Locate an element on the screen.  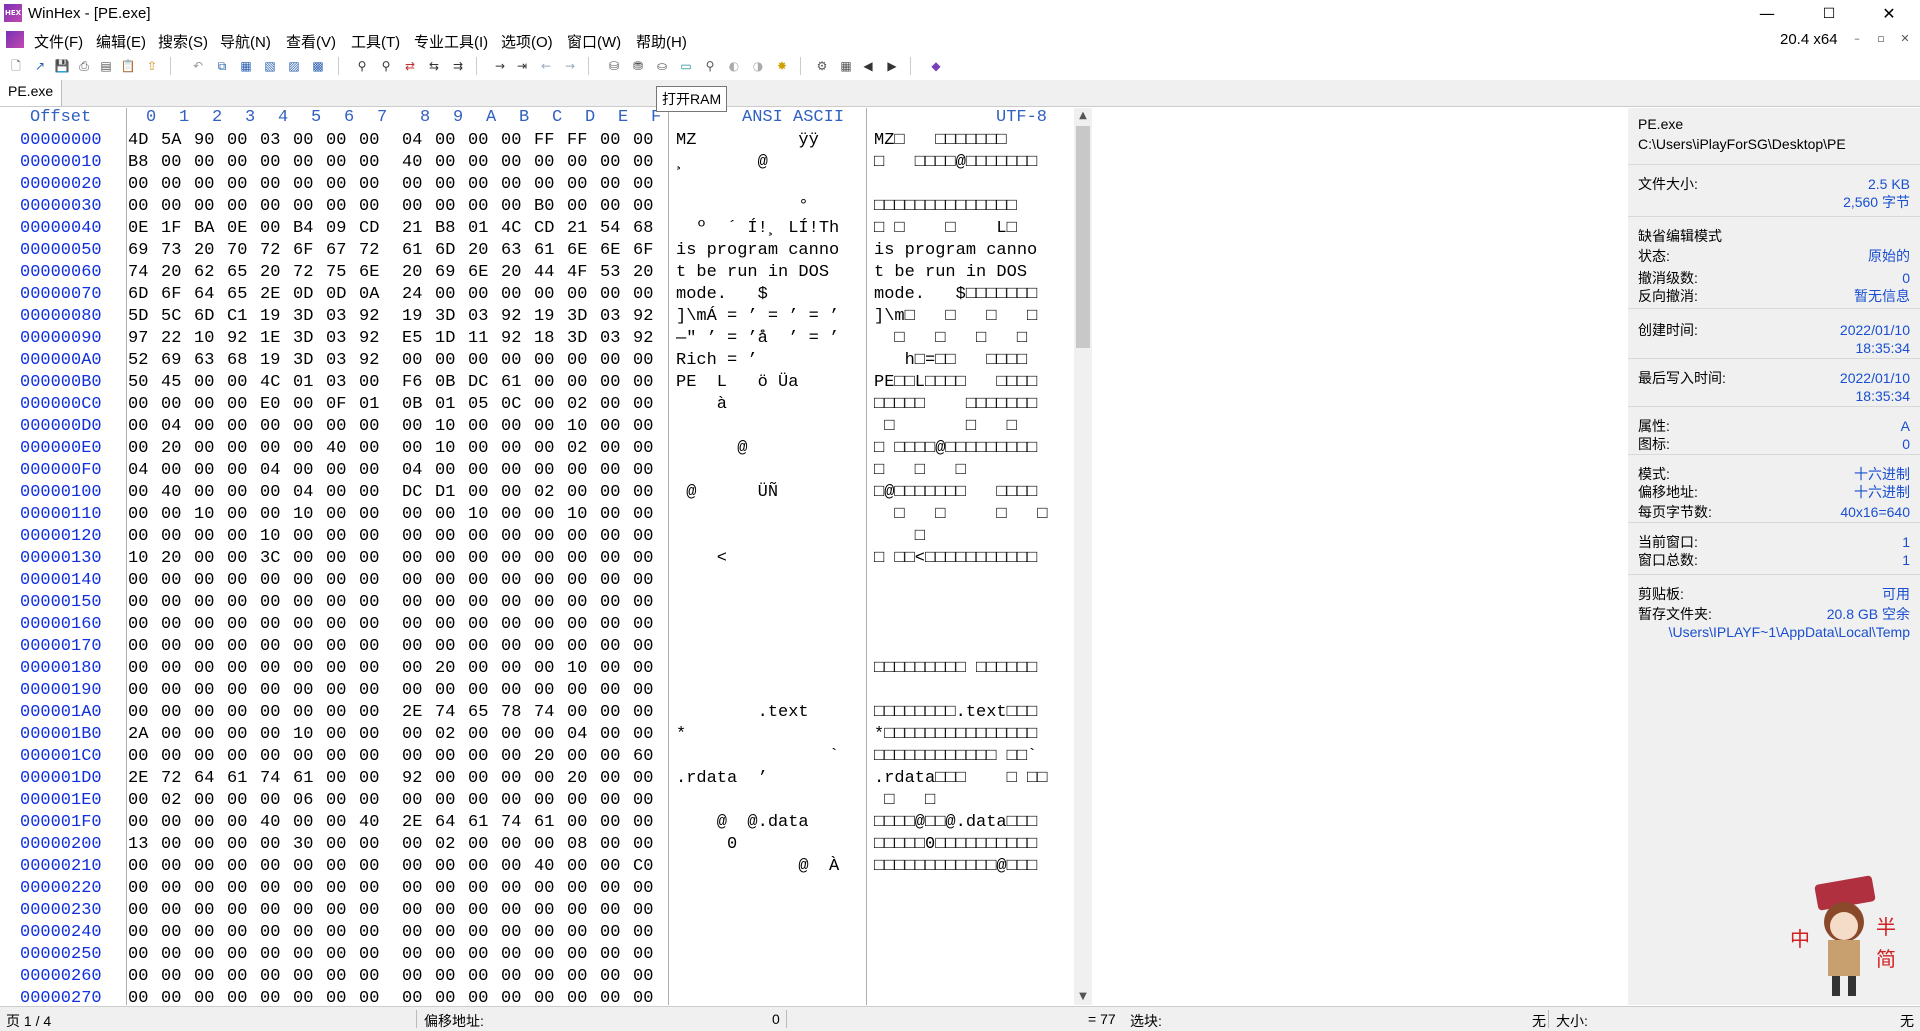
hex-byte: 01 is located at coordinates (309, 383).